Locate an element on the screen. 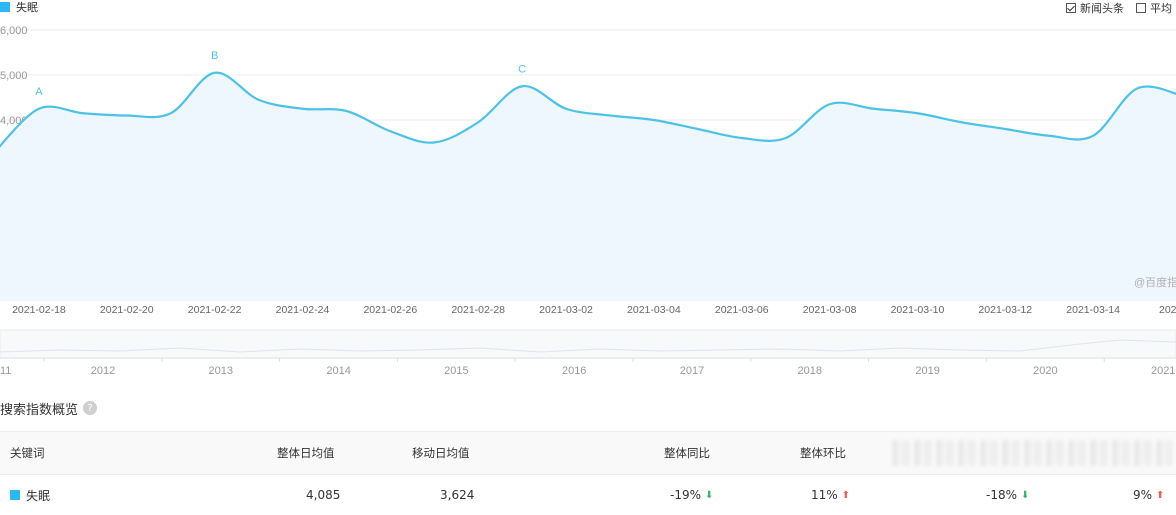 This screenshot has width=1176, height=515. x-tick-label: 2021-02-24 is located at coordinates (303, 310).